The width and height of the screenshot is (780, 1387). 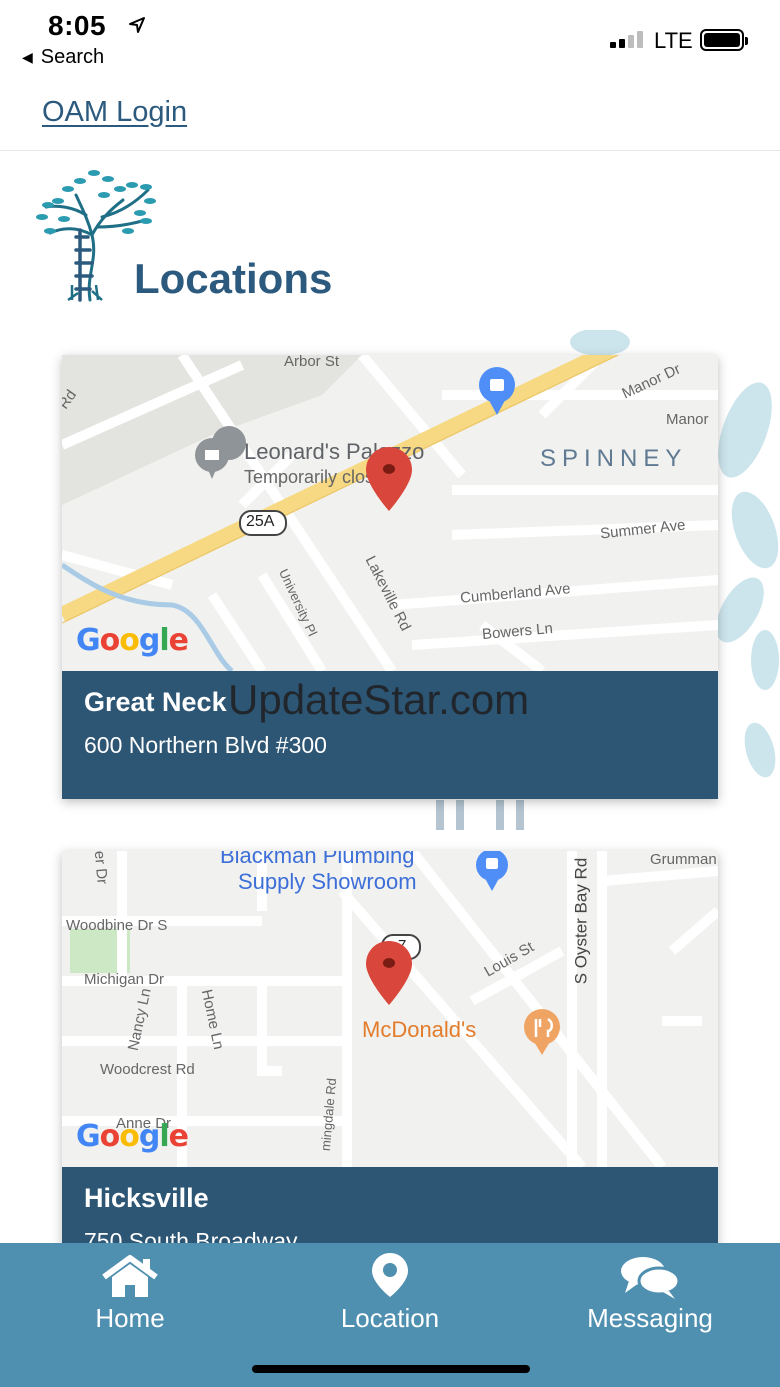 What do you see at coordinates (419, 1029) in the screenshot?
I see `map-restaurant-name: McDonald's` at bounding box center [419, 1029].